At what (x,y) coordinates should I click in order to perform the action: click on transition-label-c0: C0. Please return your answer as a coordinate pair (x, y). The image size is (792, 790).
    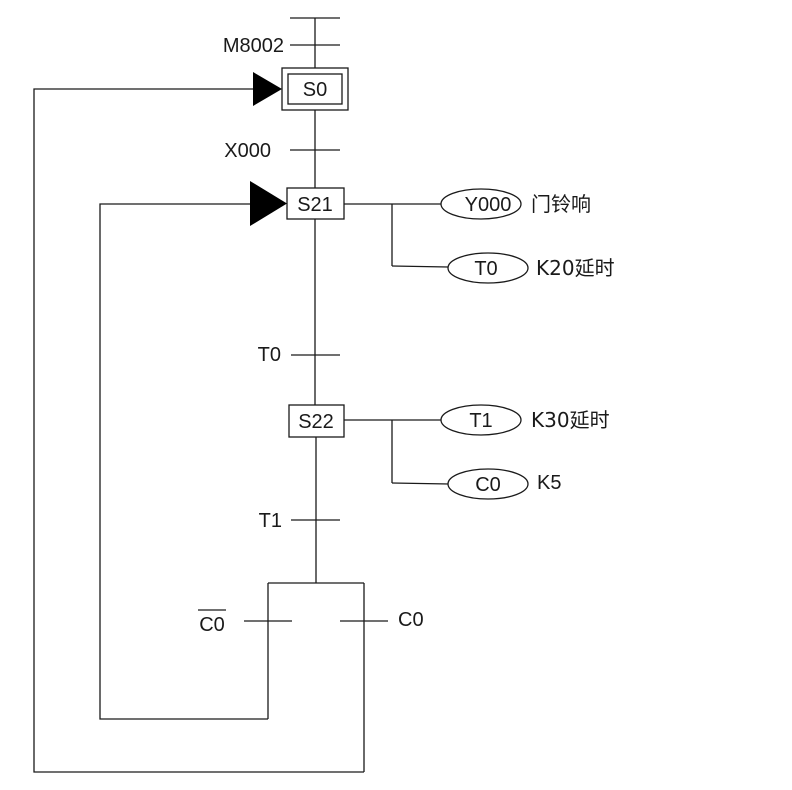
    Looking at the image, I should click on (411, 620).